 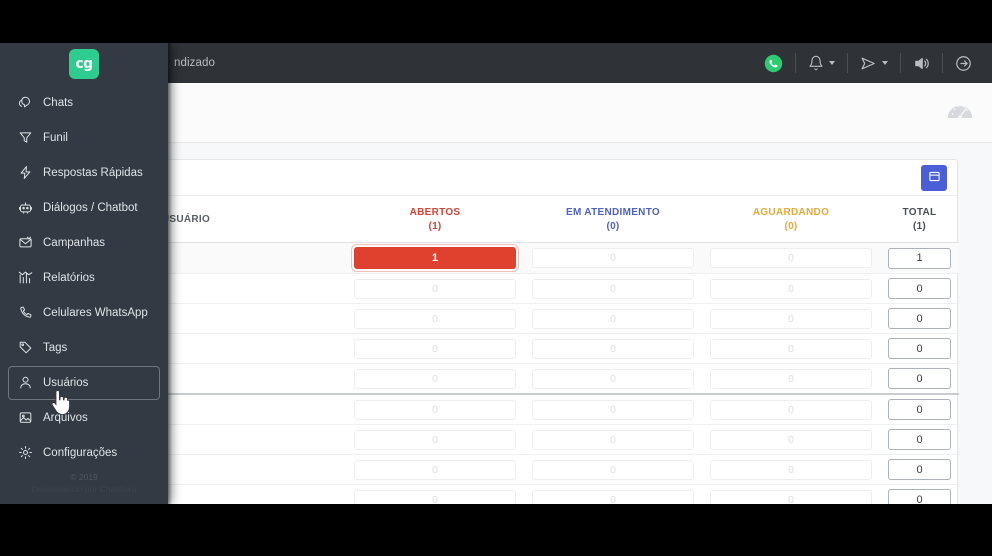 What do you see at coordinates (960, 117) in the screenshot?
I see `gauge-icon` at bounding box center [960, 117].